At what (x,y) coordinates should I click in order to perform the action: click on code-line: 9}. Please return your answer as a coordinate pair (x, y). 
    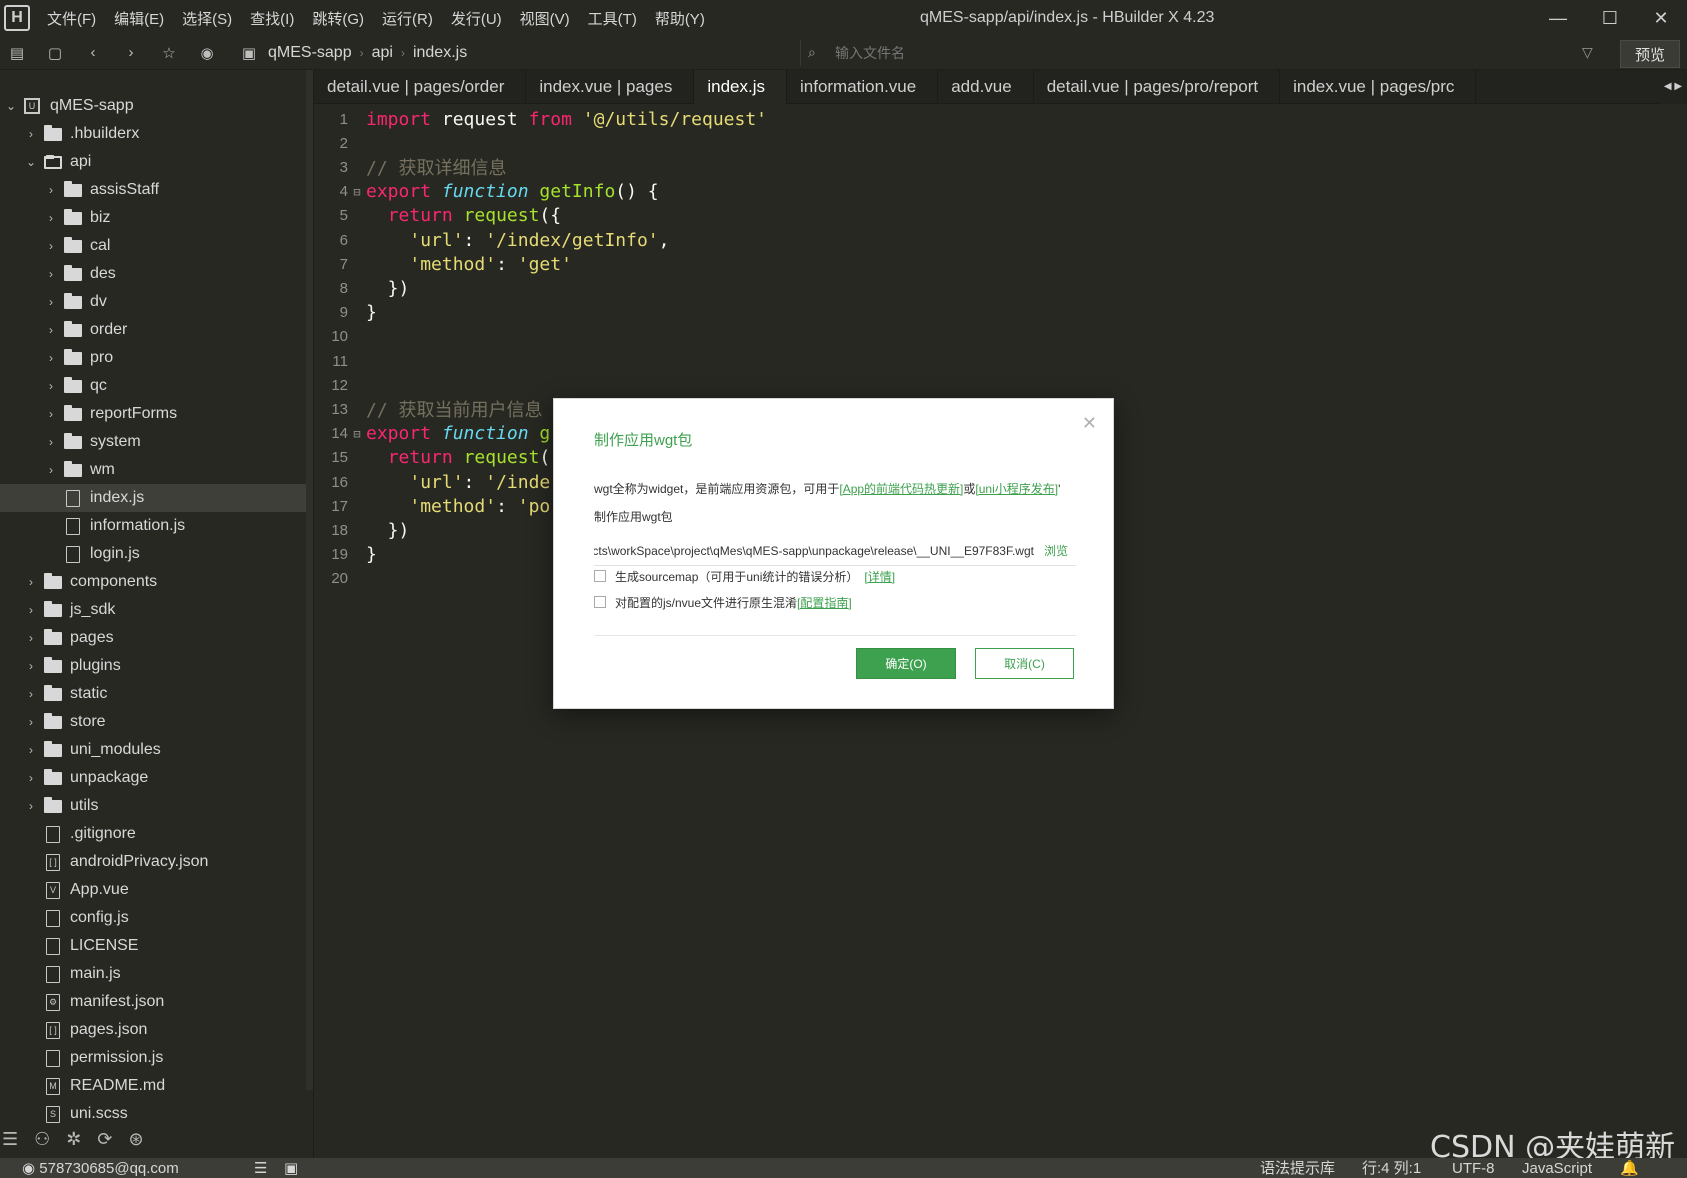
    Looking at the image, I should click on (345, 313).